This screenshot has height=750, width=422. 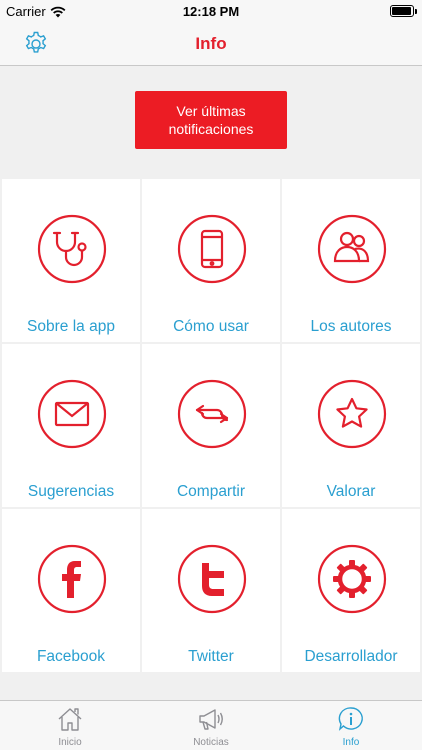 What do you see at coordinates (351, 742) in the screenshot?
I see `tab-label: Info` at bounding box center [351, 742].